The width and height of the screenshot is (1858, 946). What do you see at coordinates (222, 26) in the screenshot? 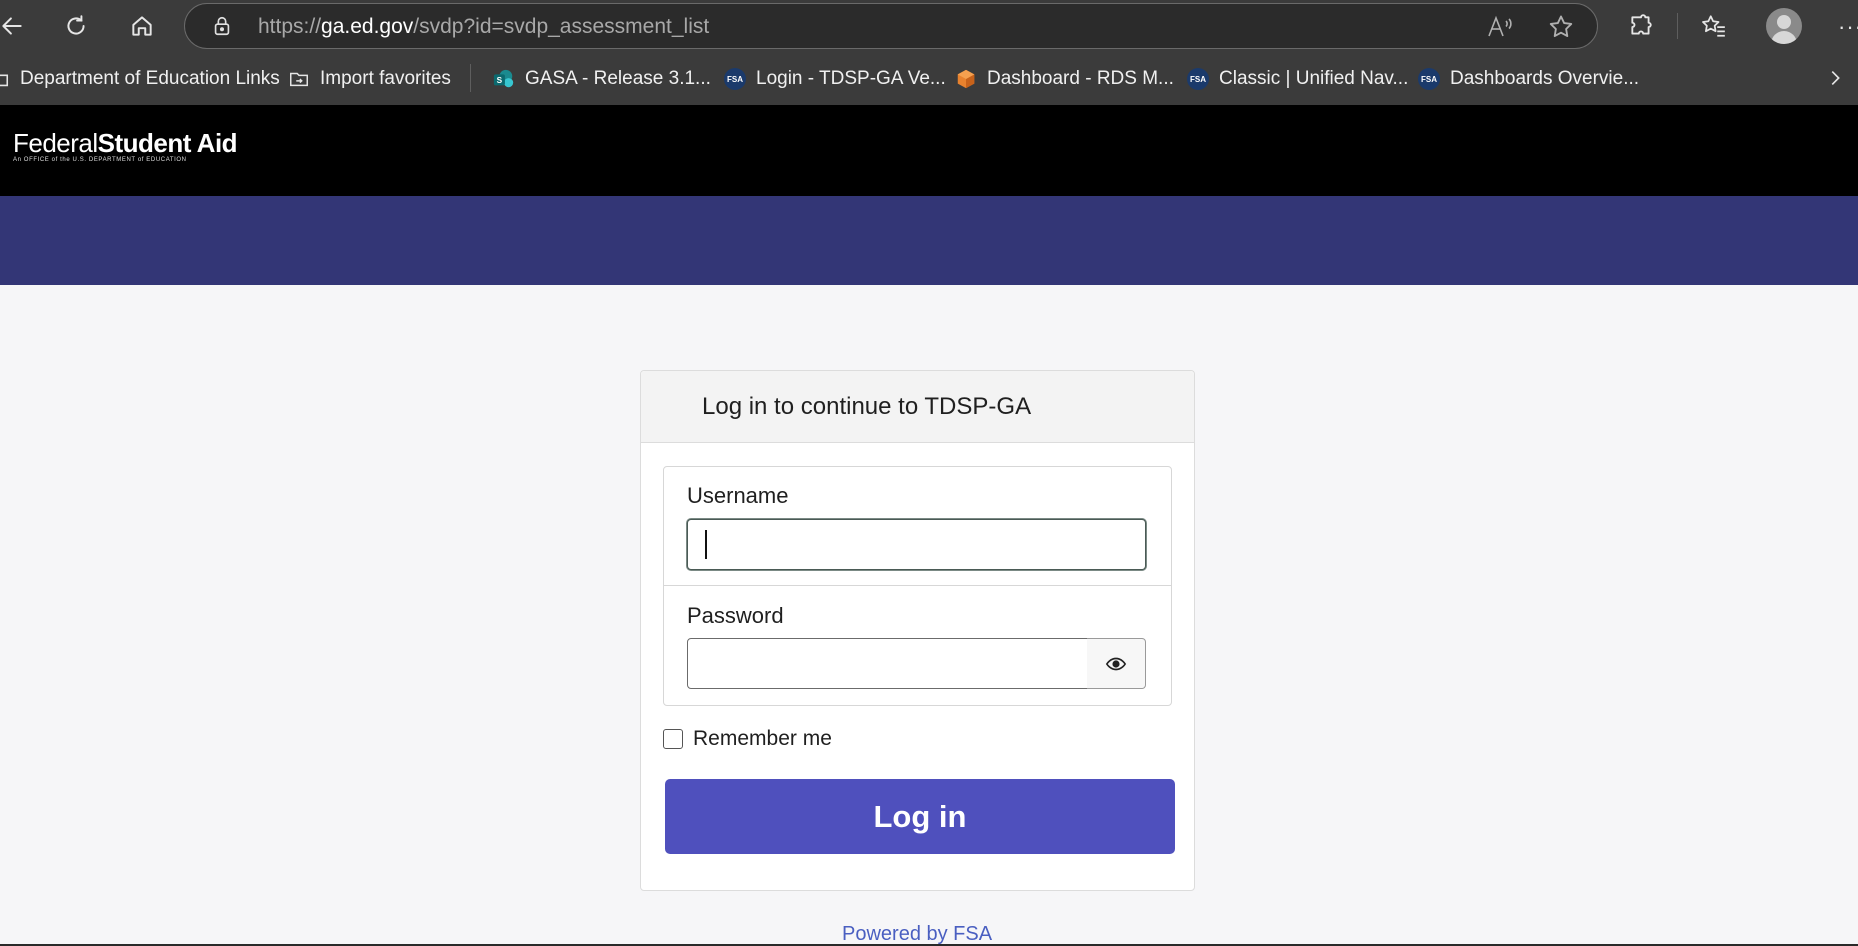
I see `lock-icon` at bounding box center [222, 26].